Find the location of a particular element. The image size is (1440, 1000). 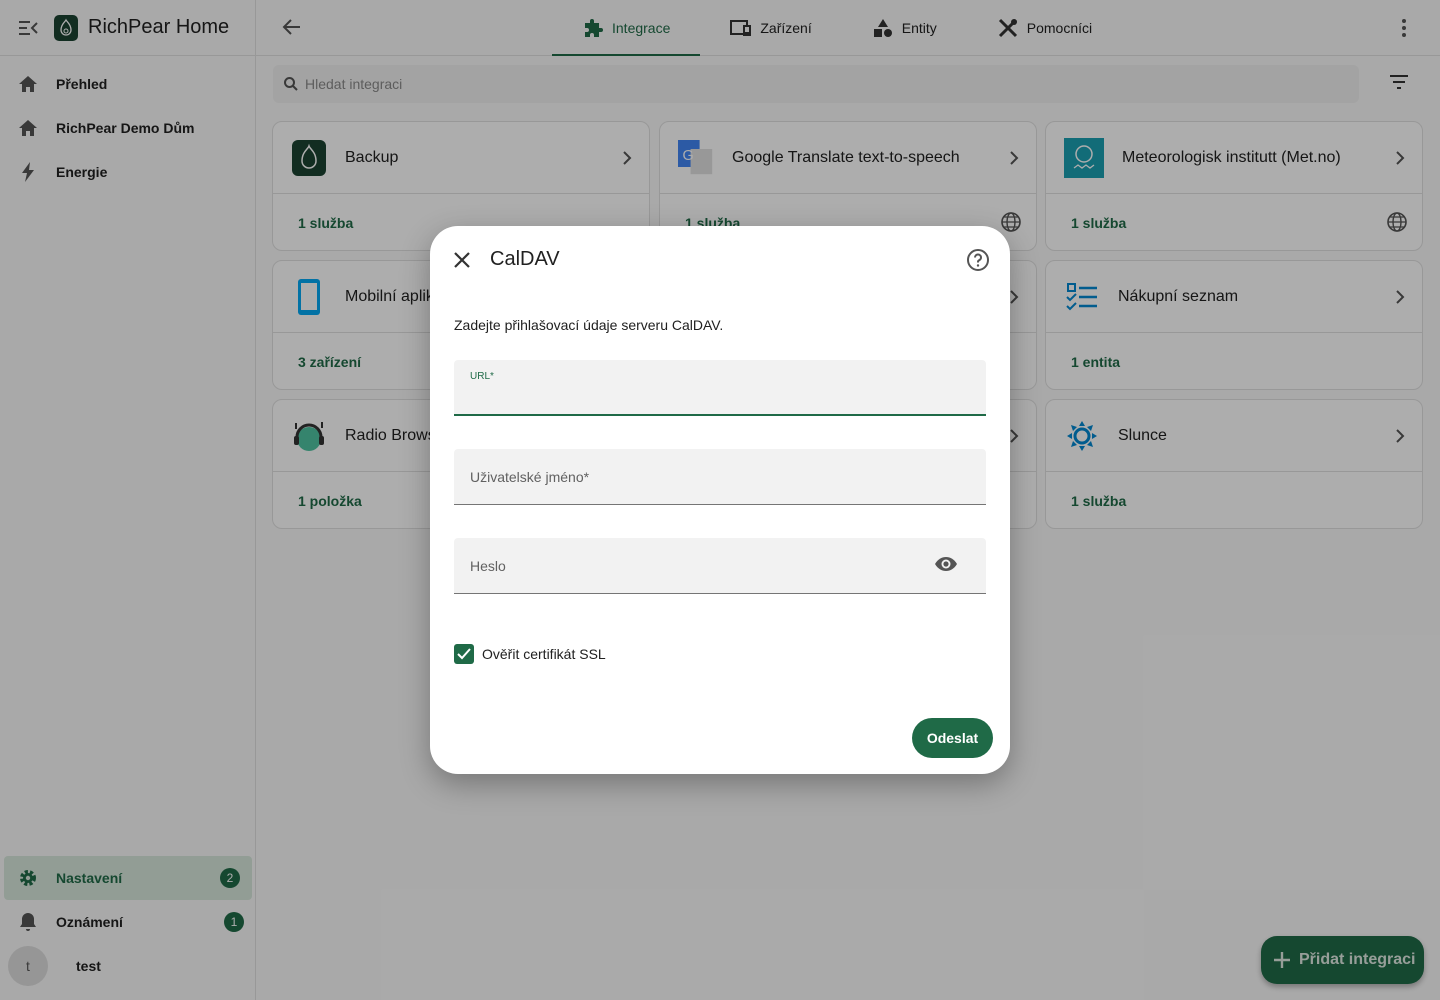

username-label: Uživatelské jméno* is located at coordinates (530, 477).